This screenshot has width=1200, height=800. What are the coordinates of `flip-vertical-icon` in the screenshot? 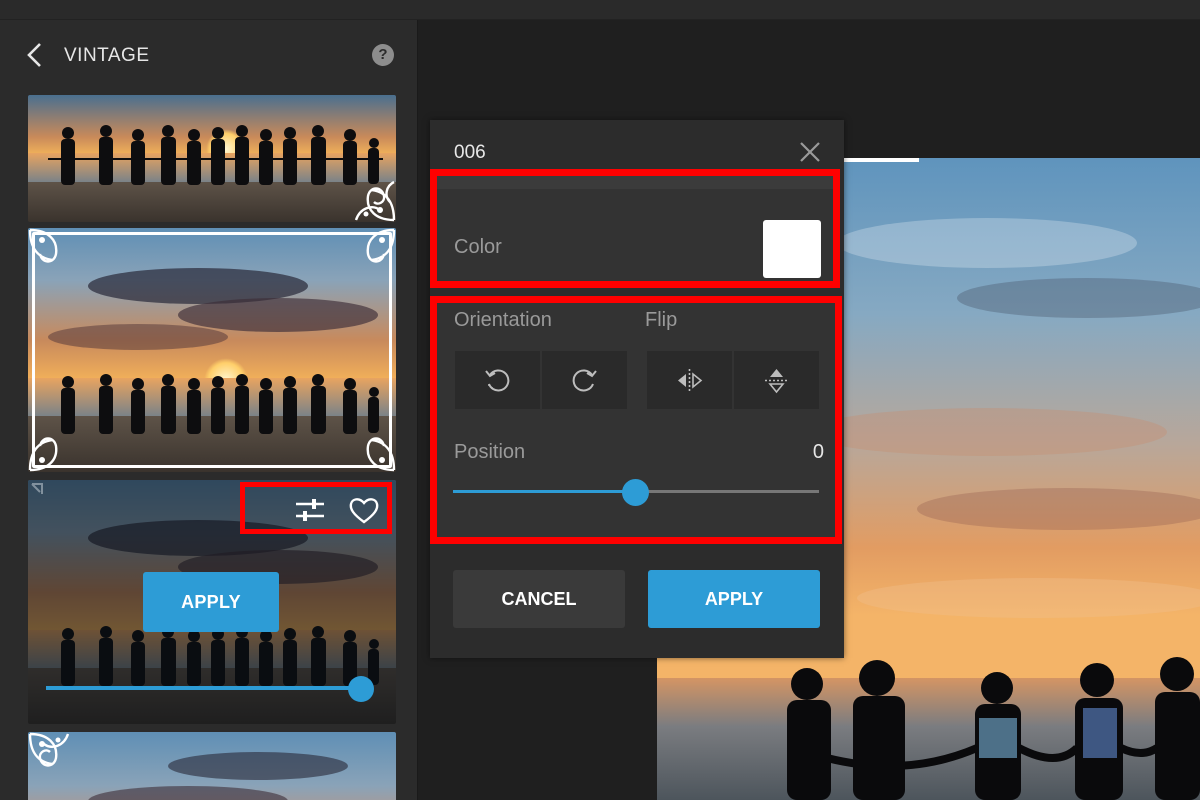 It's located at (776, 381).